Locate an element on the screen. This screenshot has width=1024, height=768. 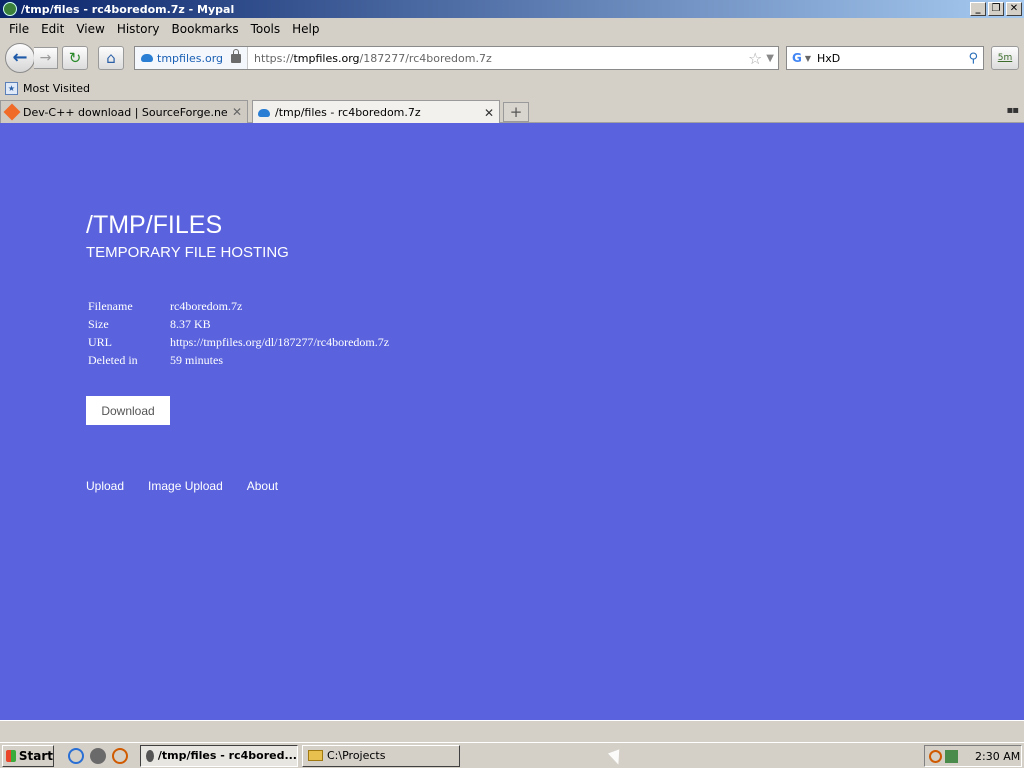
minimize-button: _ is located at coordinates (978, 9).